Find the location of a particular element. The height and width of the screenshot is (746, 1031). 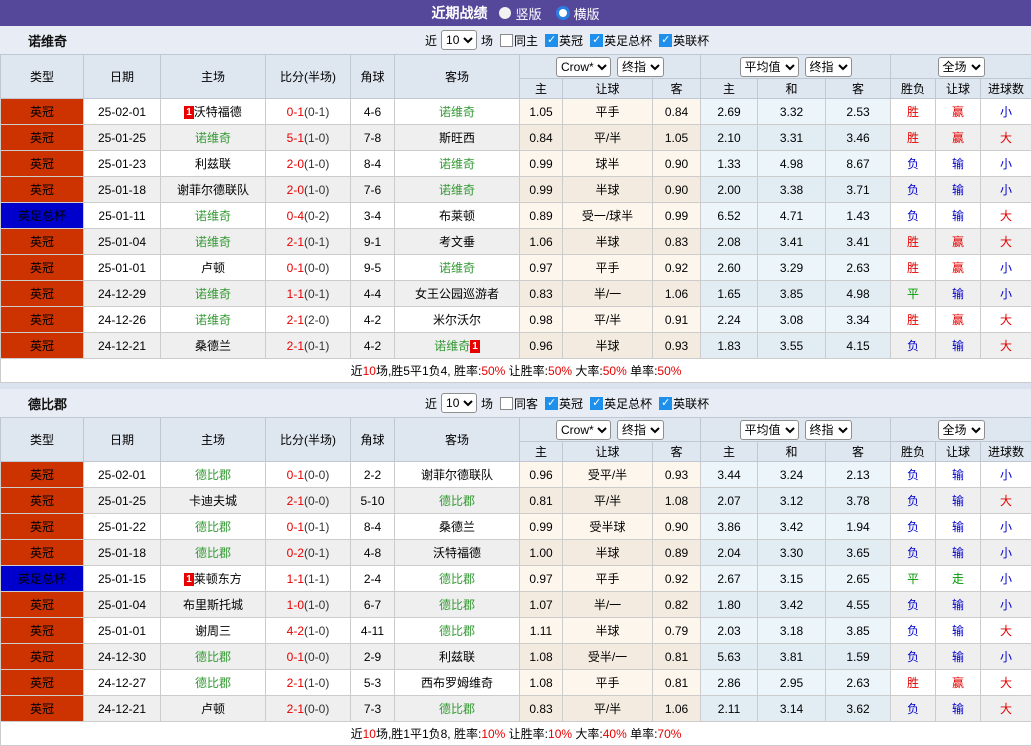

score-cell: 2-1(0-0) is located at coordinates (308, 709).